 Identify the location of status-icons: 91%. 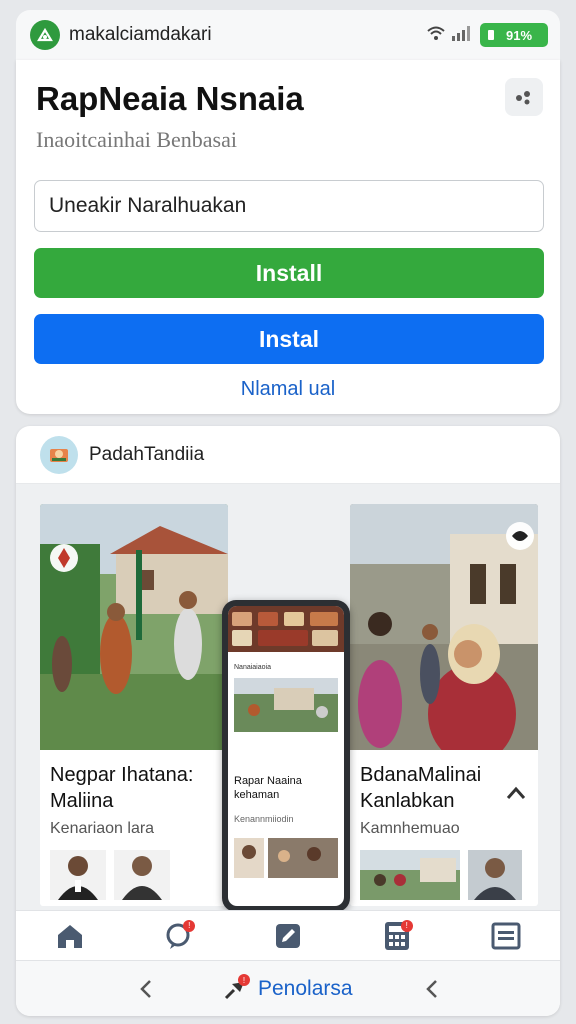
(487, 35).